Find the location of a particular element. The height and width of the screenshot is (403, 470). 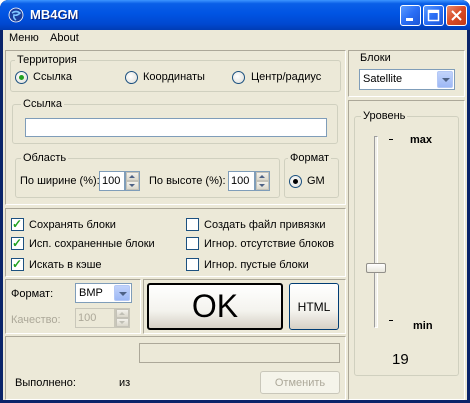

checkbox-ignore-missing-blocks is located at coordinates (192, 243).